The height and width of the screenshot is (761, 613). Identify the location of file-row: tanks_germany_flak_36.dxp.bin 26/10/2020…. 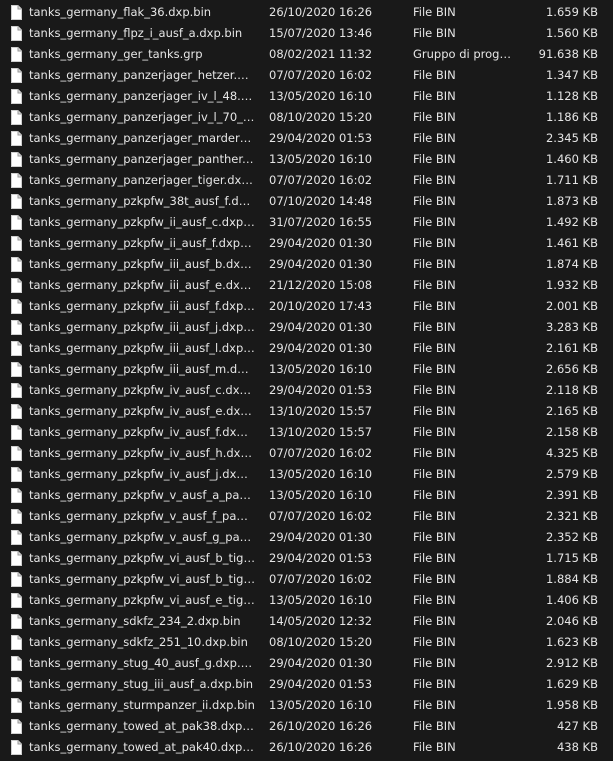
(306, 12).